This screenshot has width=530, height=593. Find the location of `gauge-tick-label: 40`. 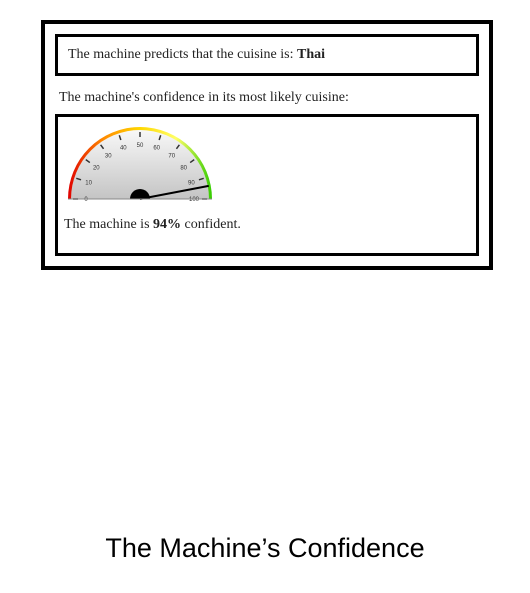

gauge-tick-label: 40 is located at coordinates (123, 149).